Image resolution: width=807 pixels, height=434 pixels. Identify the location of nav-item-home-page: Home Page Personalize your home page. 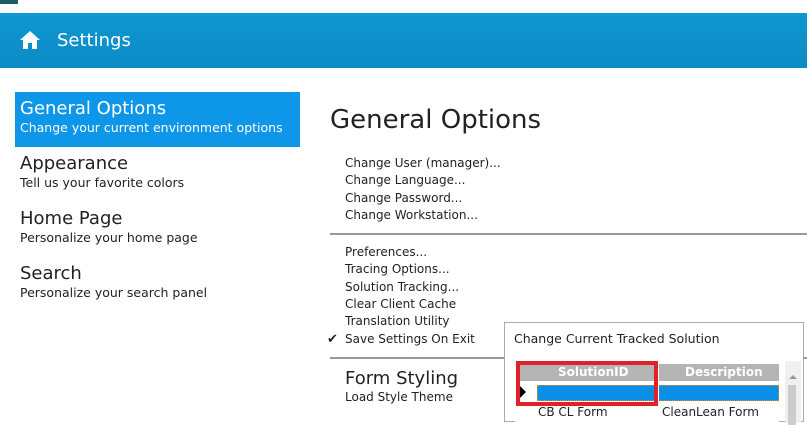
(157, 229).